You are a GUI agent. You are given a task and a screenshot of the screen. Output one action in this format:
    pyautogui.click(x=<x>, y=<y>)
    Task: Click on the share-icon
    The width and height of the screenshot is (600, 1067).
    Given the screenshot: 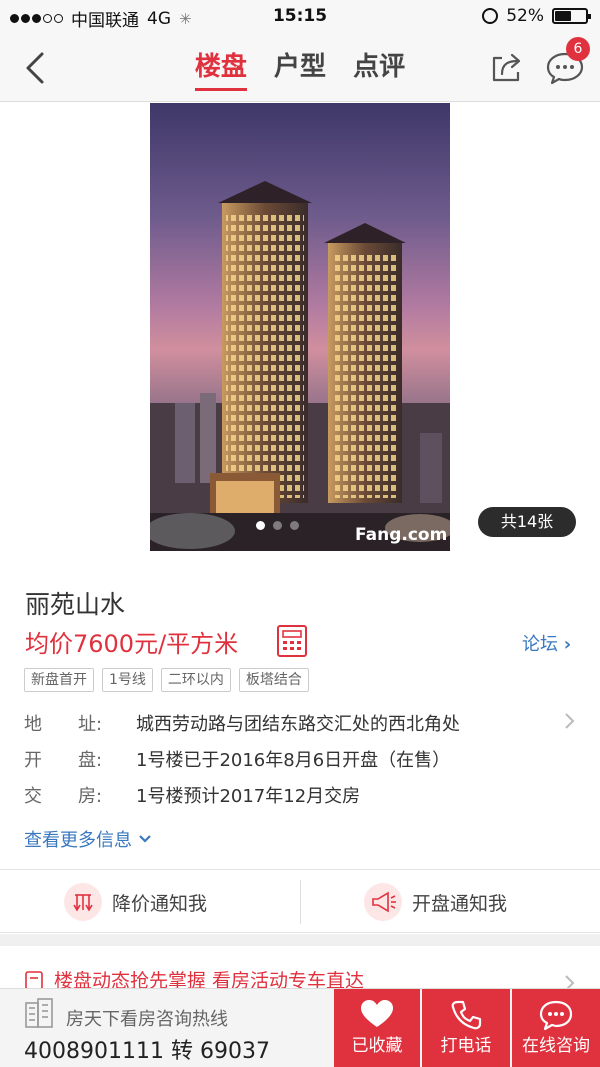 What is the action you would take?
    pyautogui.click(x=506, y=68)
    